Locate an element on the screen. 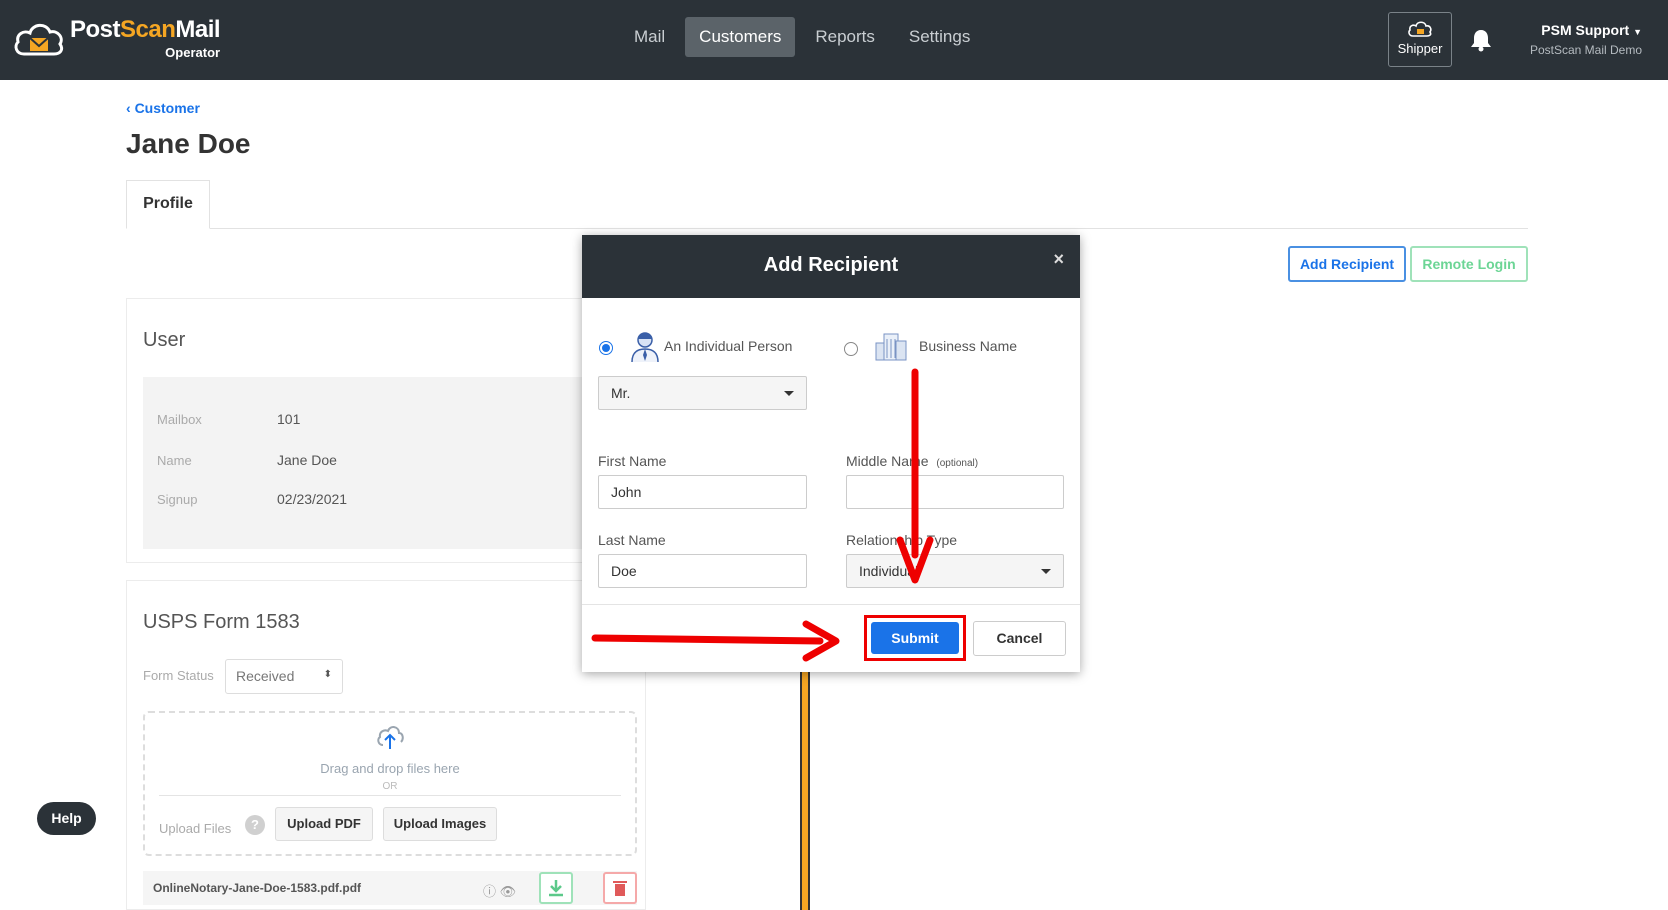 The height and width of the screenshot is (910, 1668). info-row-name: Name Jane Doe is located at coordinates (247, 460).